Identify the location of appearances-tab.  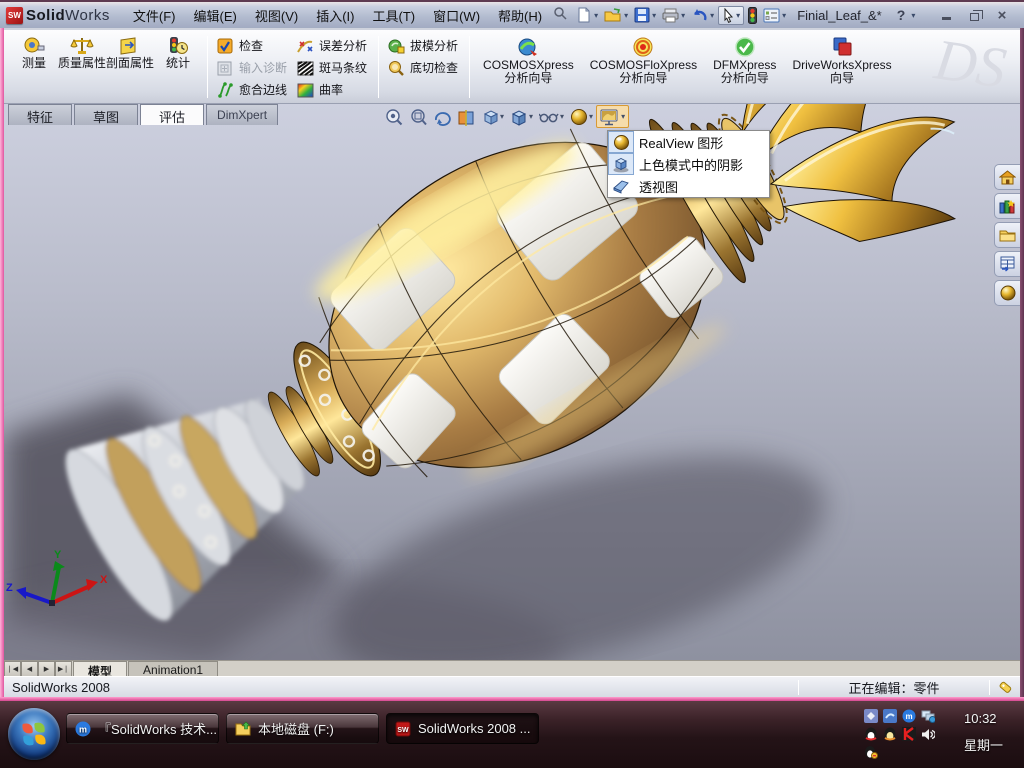
(1007, 293).